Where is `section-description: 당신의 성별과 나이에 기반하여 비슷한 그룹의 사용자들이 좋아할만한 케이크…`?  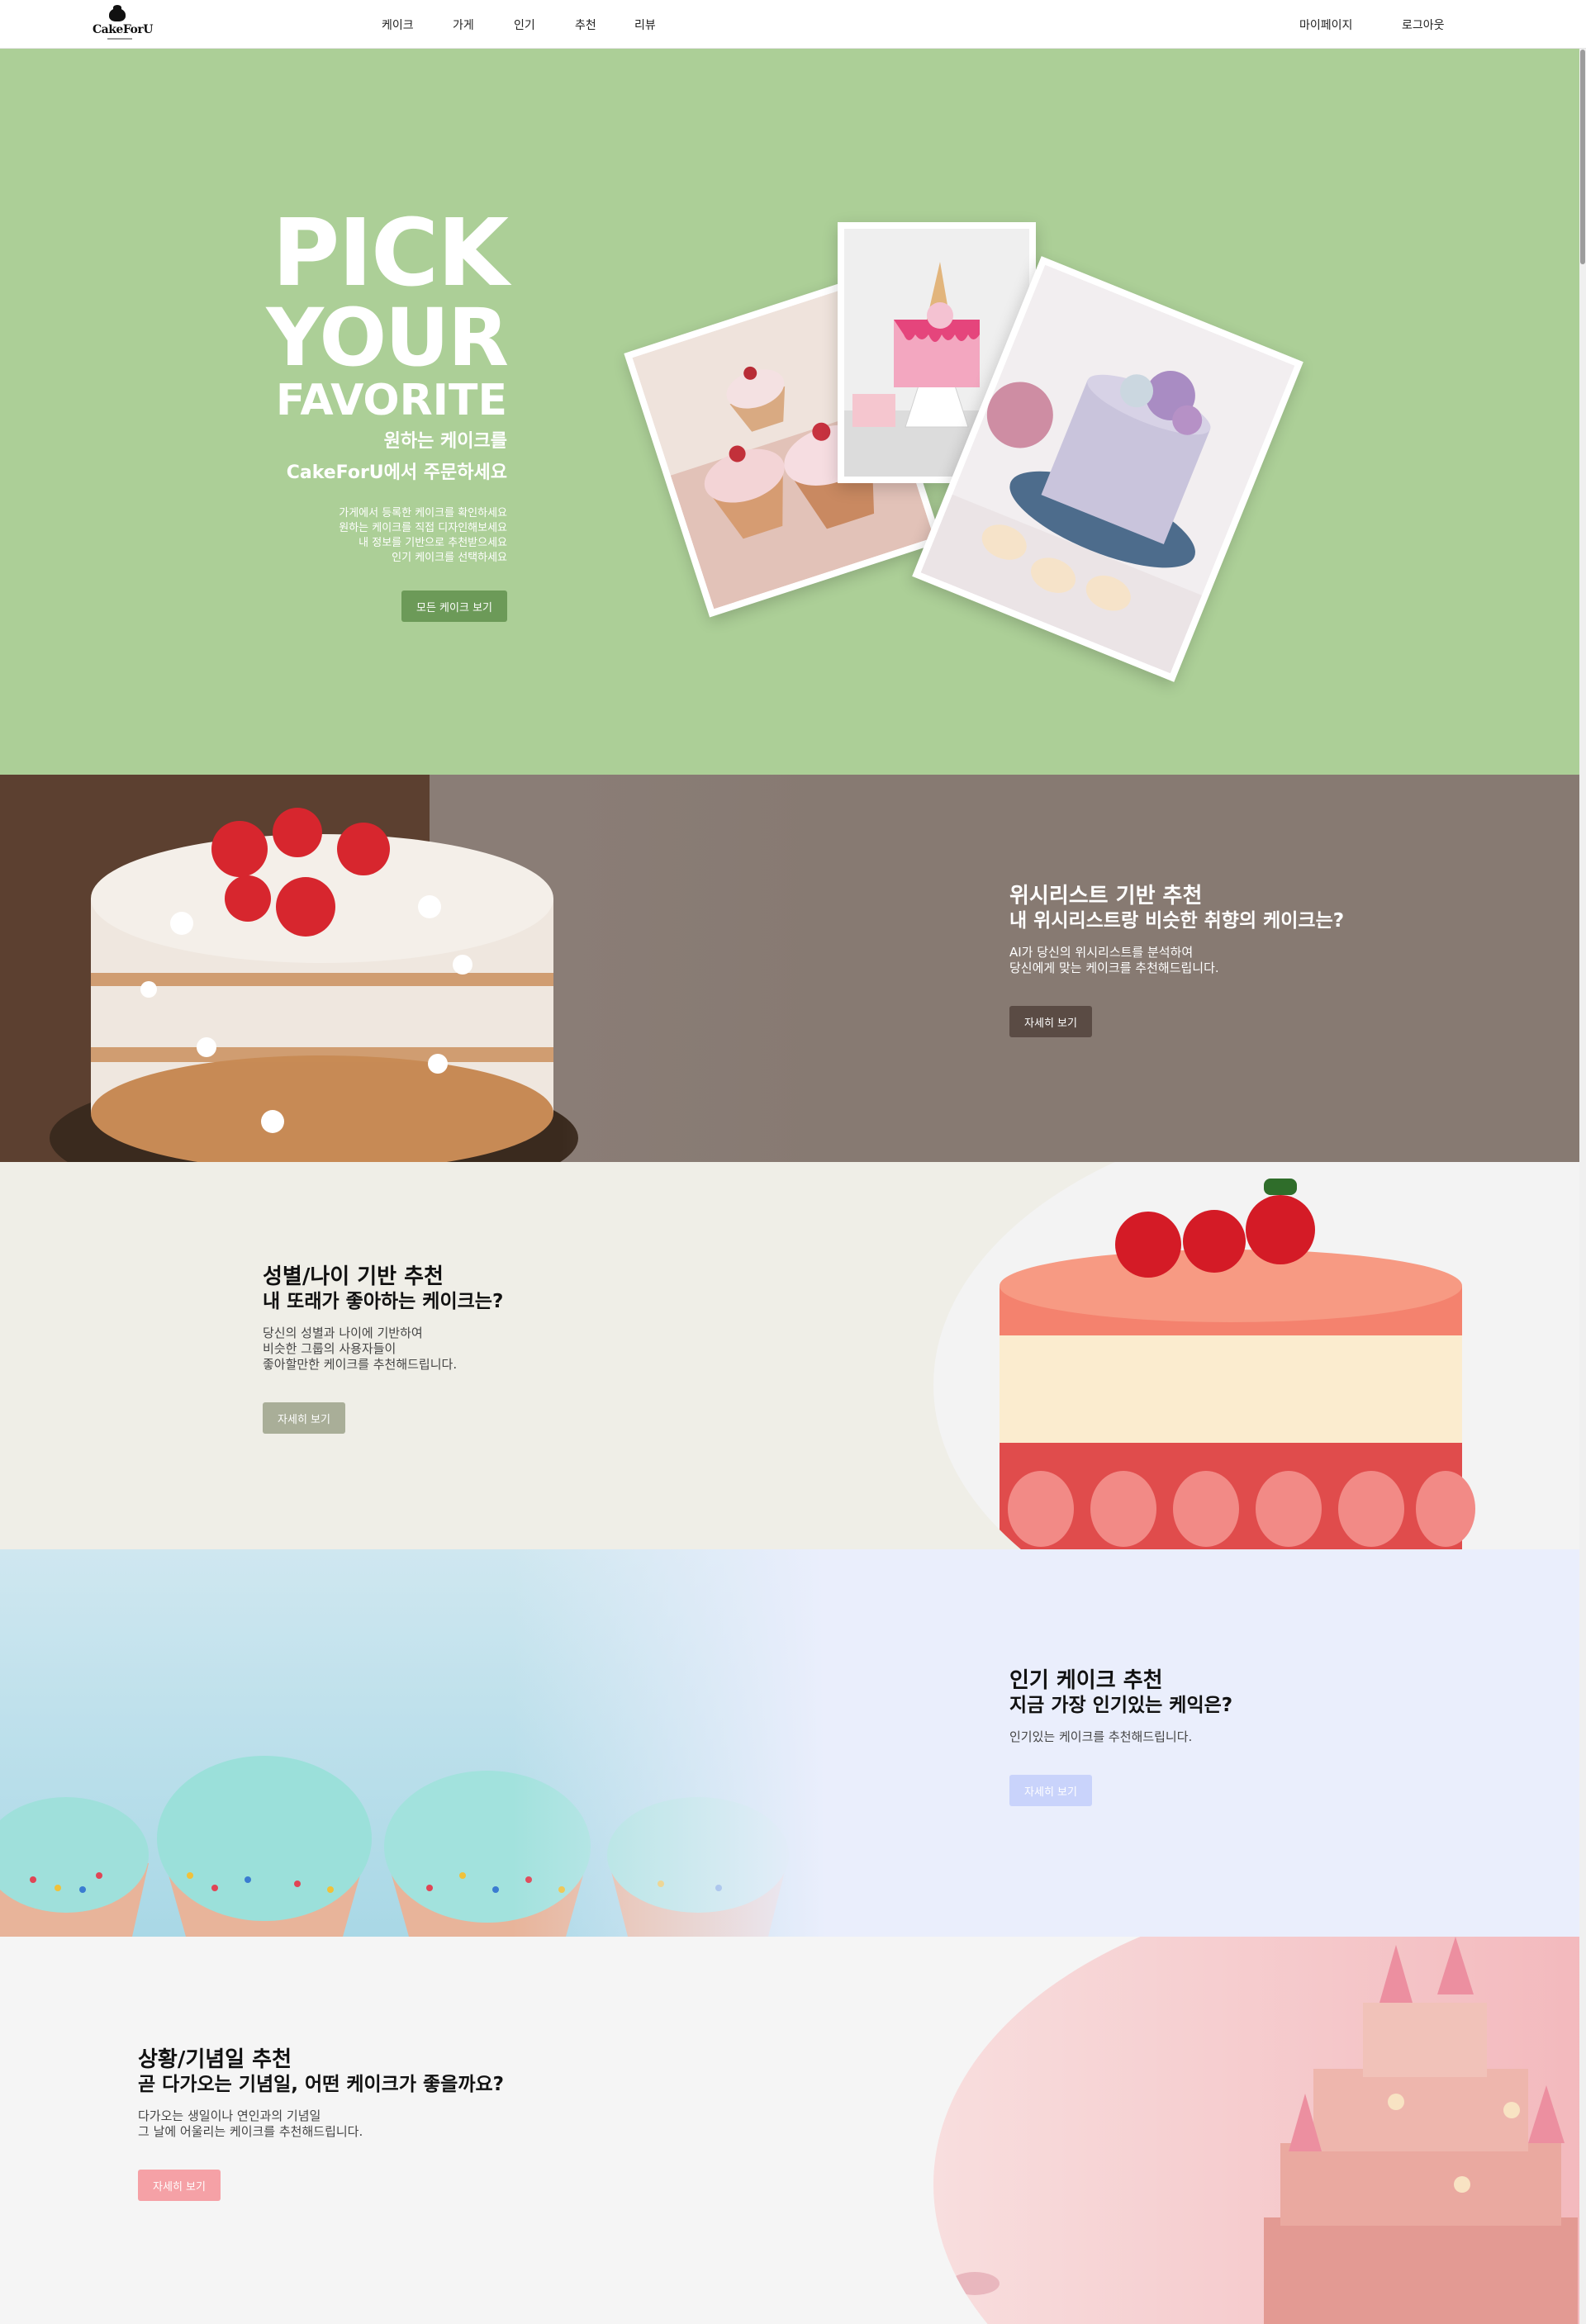 section-description: 당신의 성별과 나이에 기반하여 비슷한 그룹의 사용자들이 좋아할만한 케이크… is located at coordinates (383, 1349).